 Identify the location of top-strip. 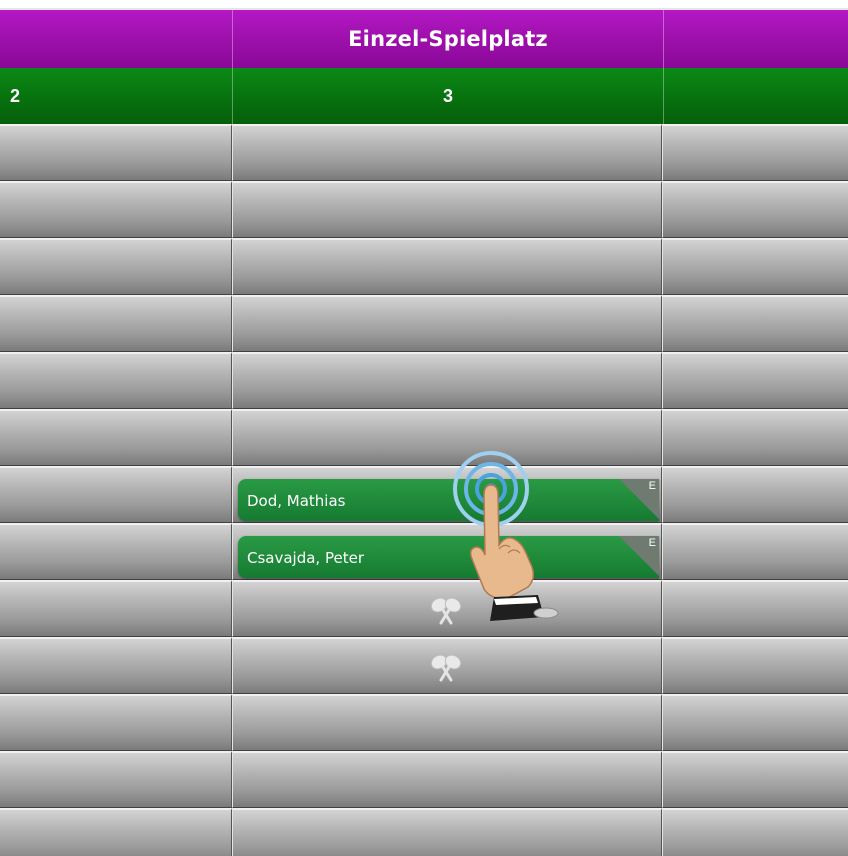
(424, 5).